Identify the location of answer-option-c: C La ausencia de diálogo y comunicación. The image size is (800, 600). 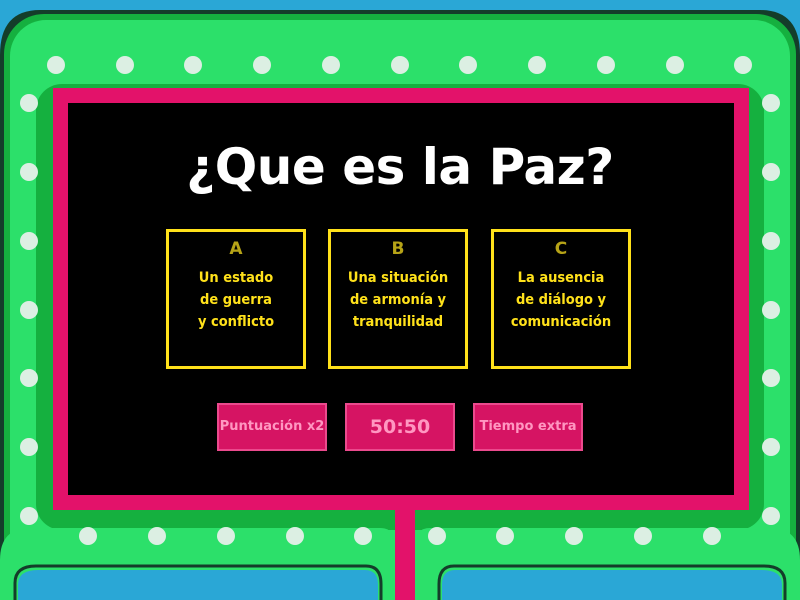
(561, 299).